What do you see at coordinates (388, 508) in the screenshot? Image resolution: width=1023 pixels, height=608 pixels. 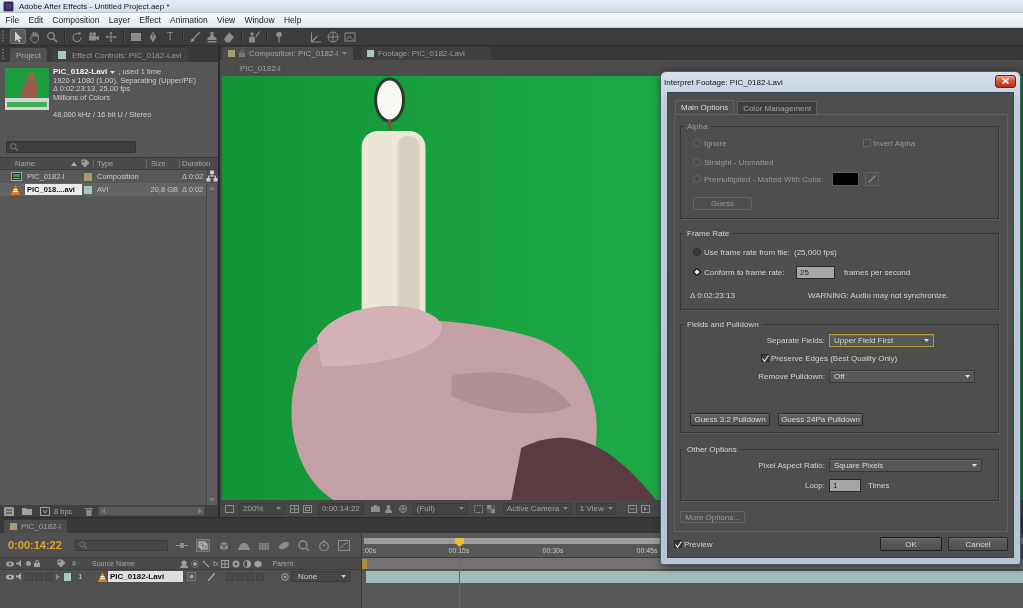 I see `person-icon` at bounding box center [388, 508].